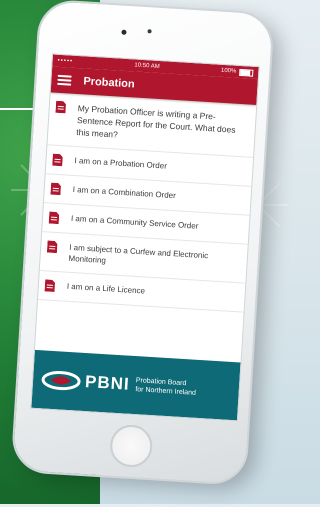 The height and width of the screenshot is (507, 320). What do you see at coordinates (228, 71) in the screenshot?
I see `battery-percent: 100%` at bounding box center [228, 71].